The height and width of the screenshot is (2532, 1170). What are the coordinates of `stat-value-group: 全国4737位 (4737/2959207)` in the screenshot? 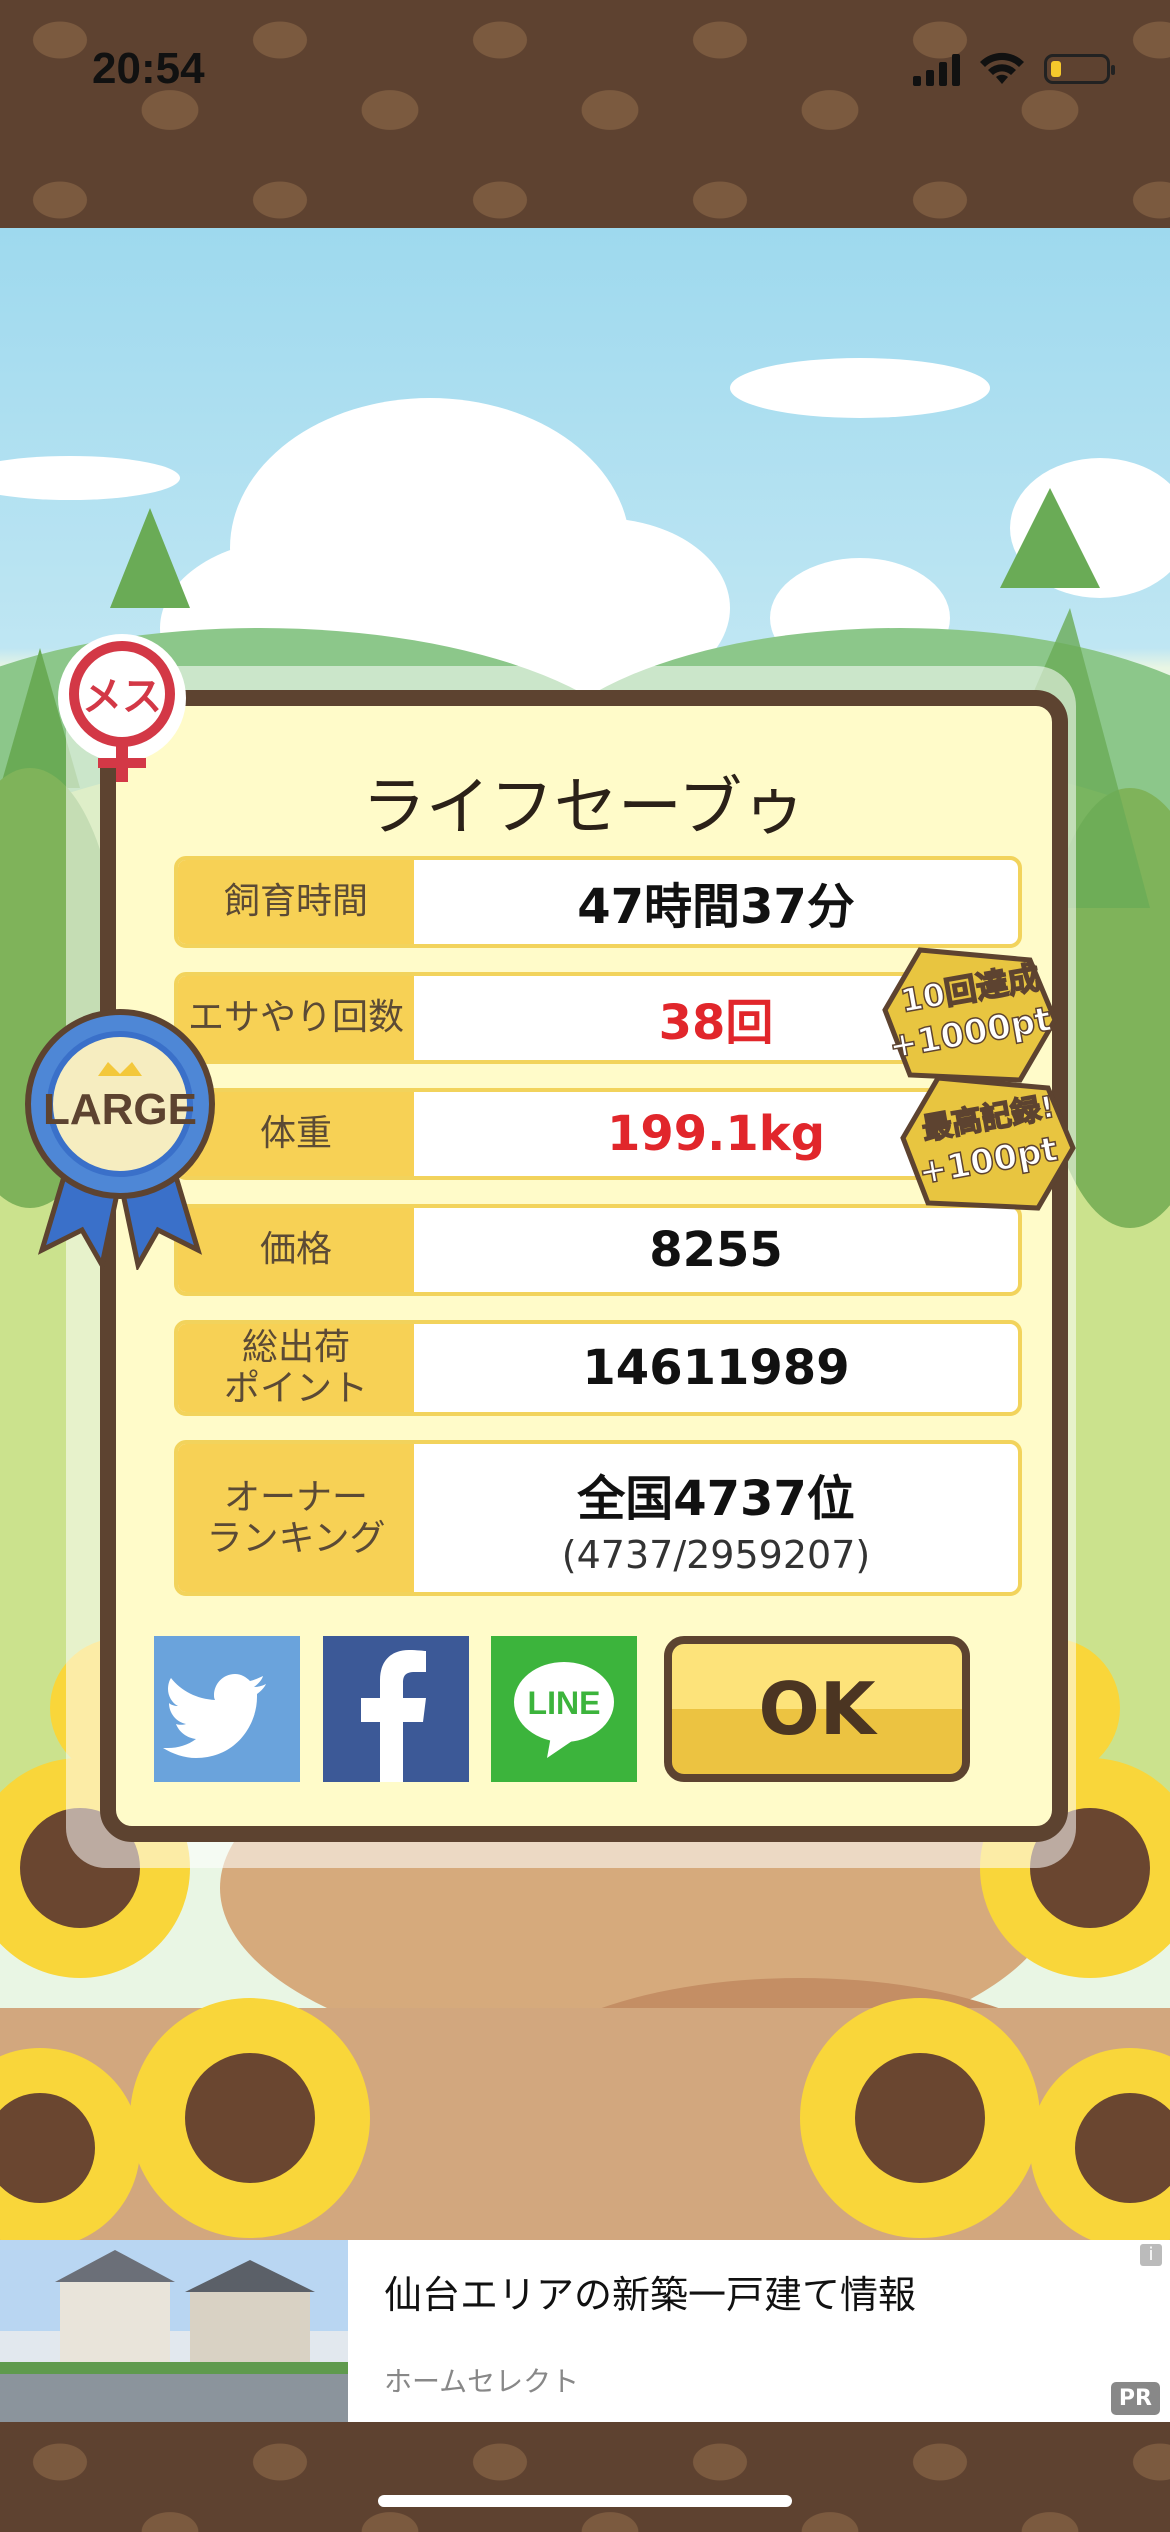 It's located at (716, 1518).